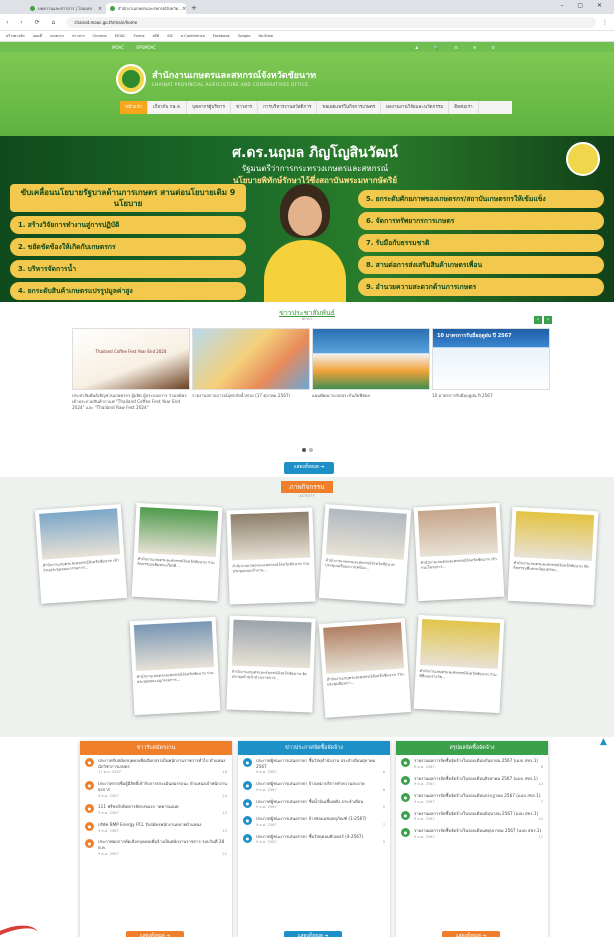 The width and height of the screenshot is (614, 937). Describe the element at coordinates (331, 22) in the screenshot. I see `url-input: chainat.moac.go.th/main/home` at that location.